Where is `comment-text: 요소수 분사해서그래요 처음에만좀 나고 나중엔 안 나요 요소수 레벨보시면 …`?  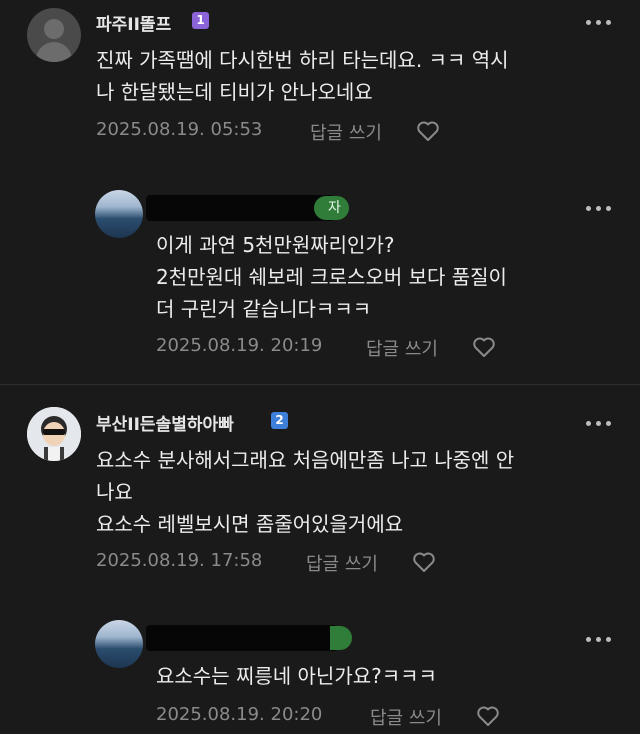
comment-text: 요소수 분사해서그래요 처음에만좀 나고 나중엔 안 나요 요소수 레벨보시면 … is located at coordinates (305, 492).